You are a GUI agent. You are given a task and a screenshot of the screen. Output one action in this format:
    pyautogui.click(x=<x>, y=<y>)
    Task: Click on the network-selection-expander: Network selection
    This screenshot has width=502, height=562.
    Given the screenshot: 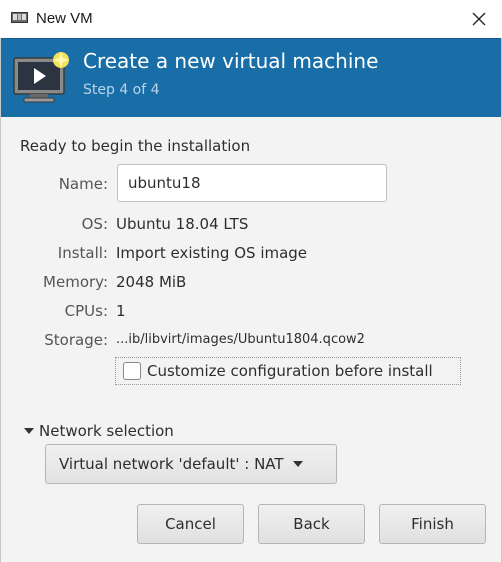 What is the action you would take?
    pyautogui.click(x=98, y=431)
    